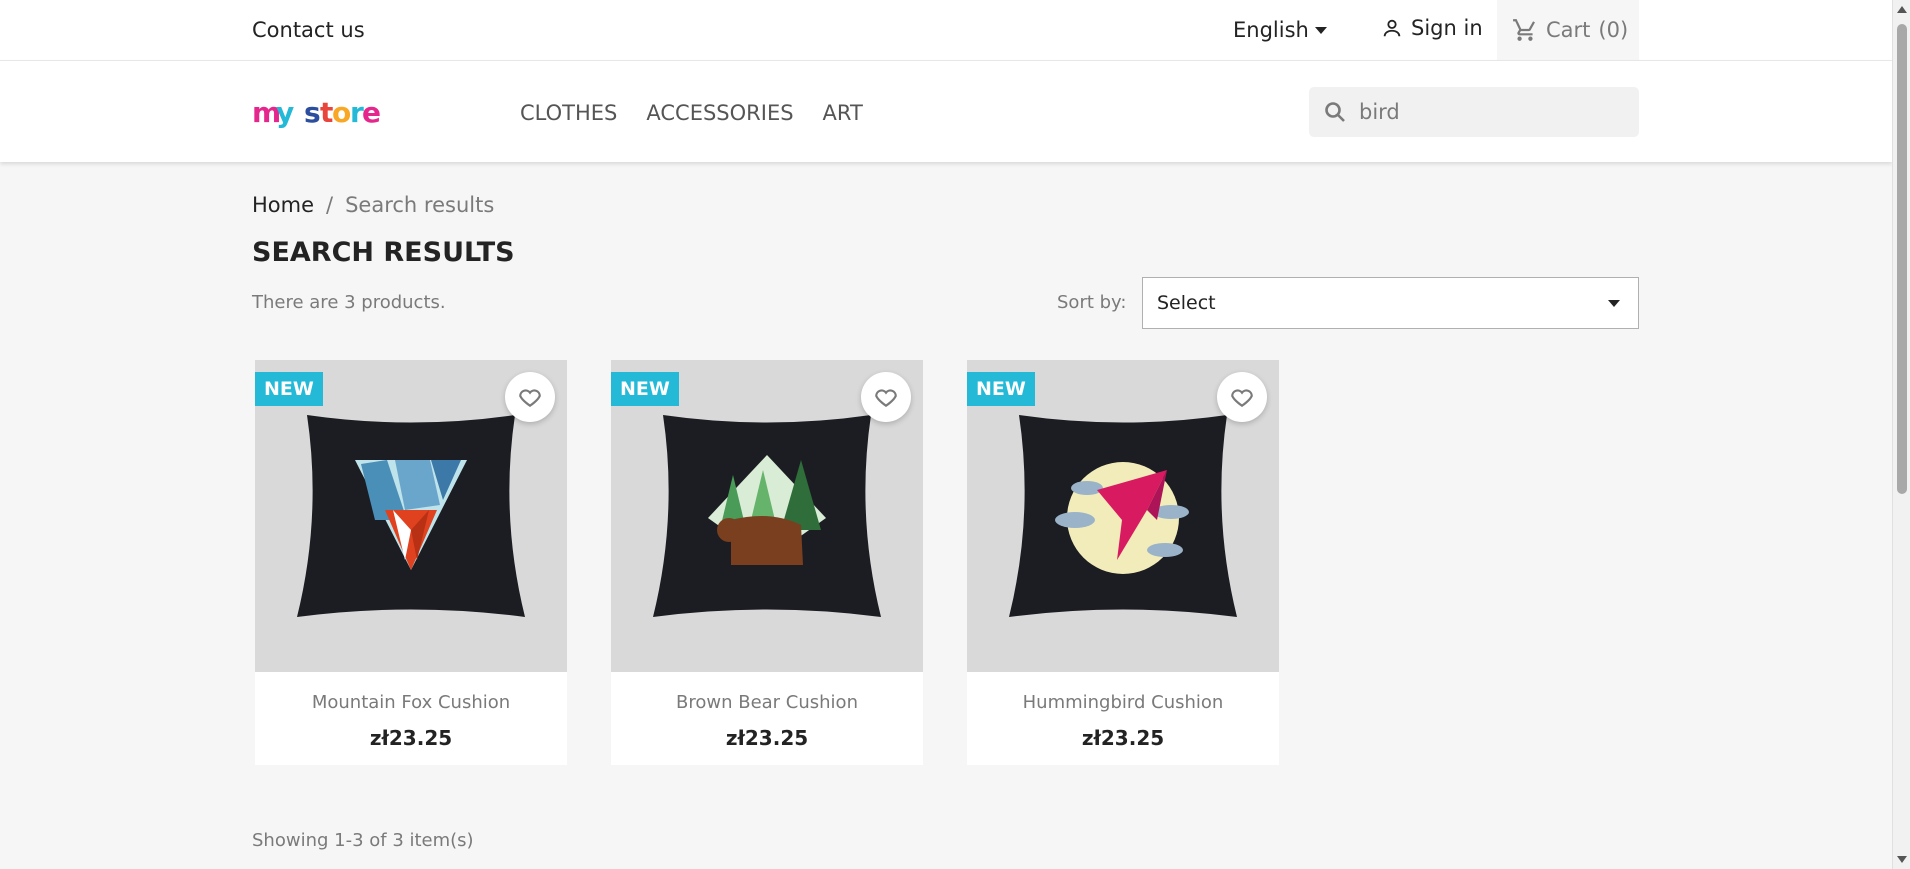 This screenshot has width=1910, height=869. Describe the element at coordinates (767, 702) in the screenshot. I see `product-name: Brown Bear Cushion` at that location.